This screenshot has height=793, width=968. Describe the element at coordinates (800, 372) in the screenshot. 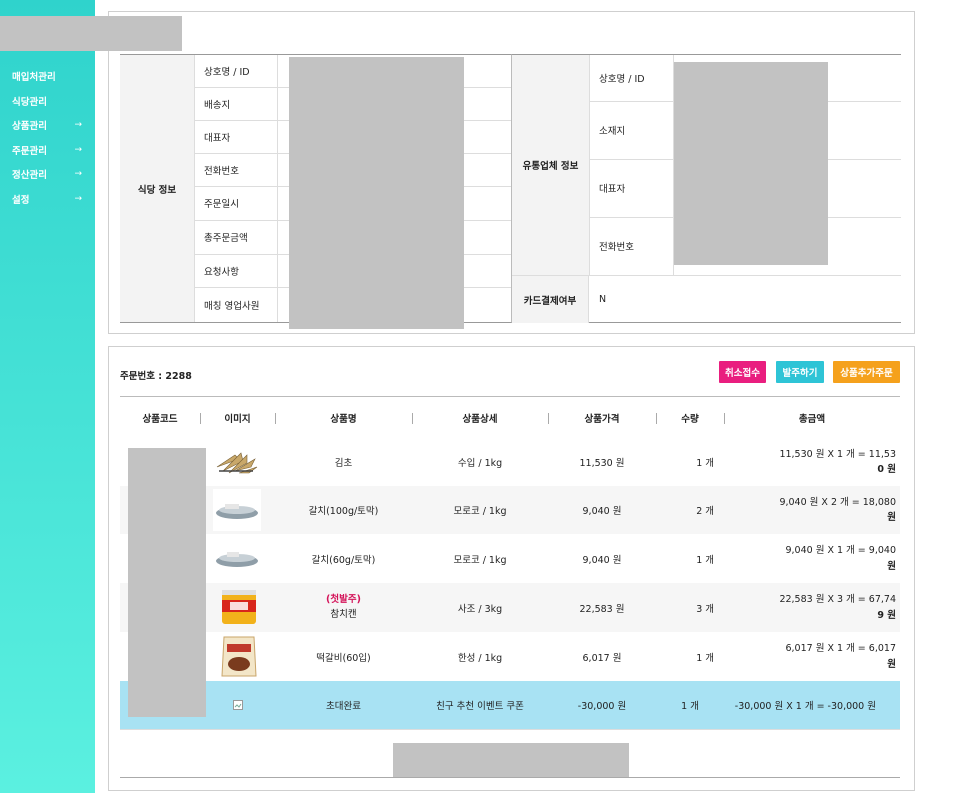

I see `dispatch-order-button: 발주하기` at that location.